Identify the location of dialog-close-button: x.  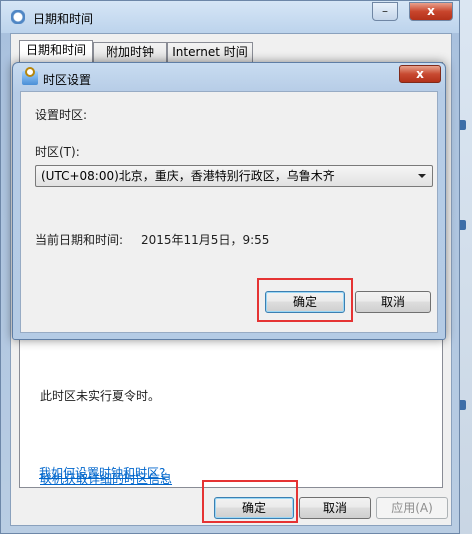
(420, 74).